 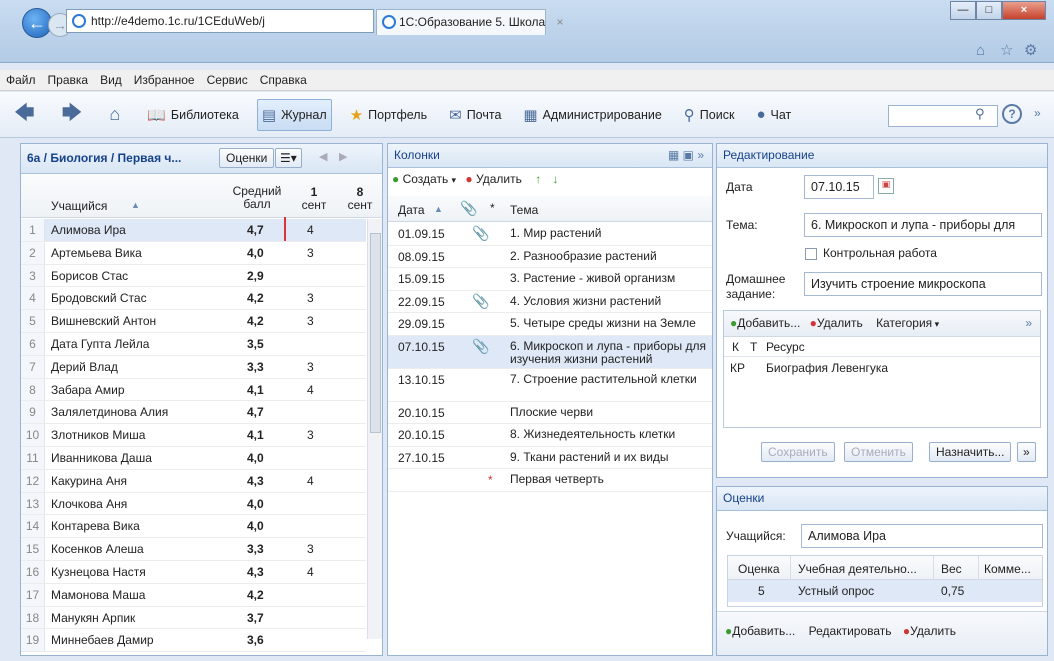 I want to click on vertical-scrollbar, so click(x=374, y=429).